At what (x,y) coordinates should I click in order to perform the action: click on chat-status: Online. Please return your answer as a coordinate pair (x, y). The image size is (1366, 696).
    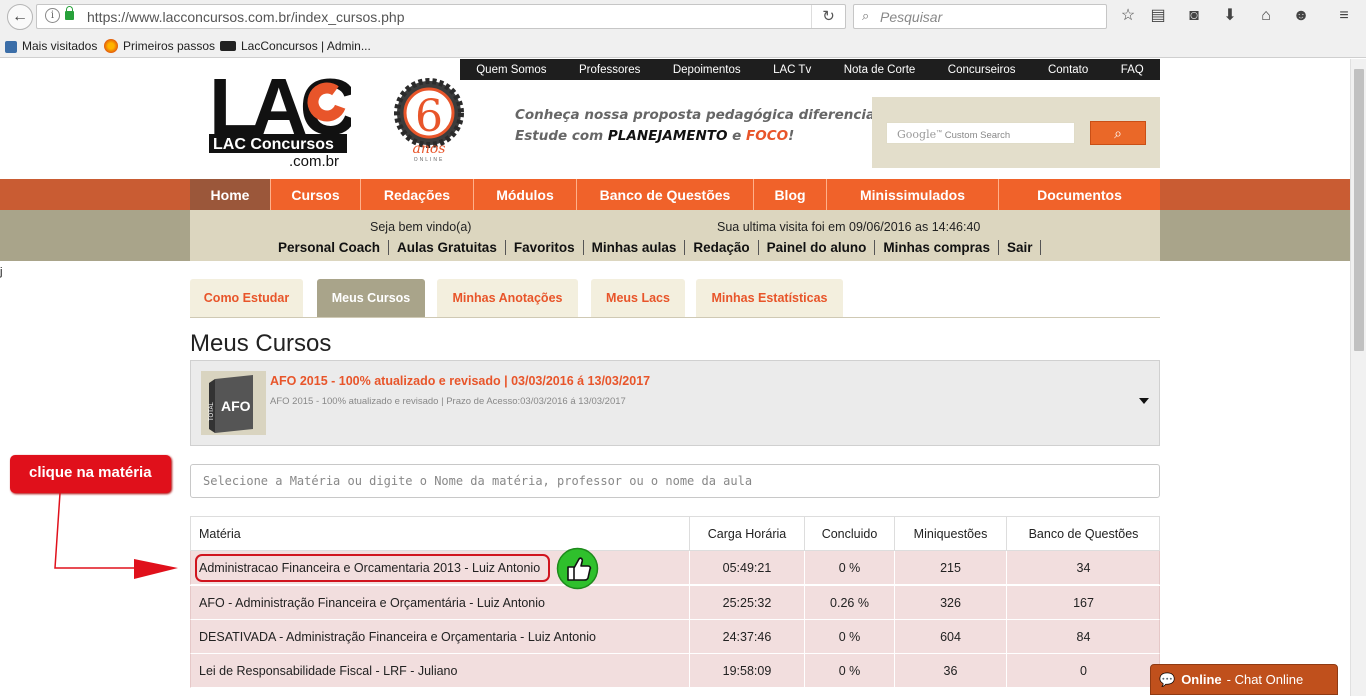
    Looking at the image, I should click on (1201, 679).